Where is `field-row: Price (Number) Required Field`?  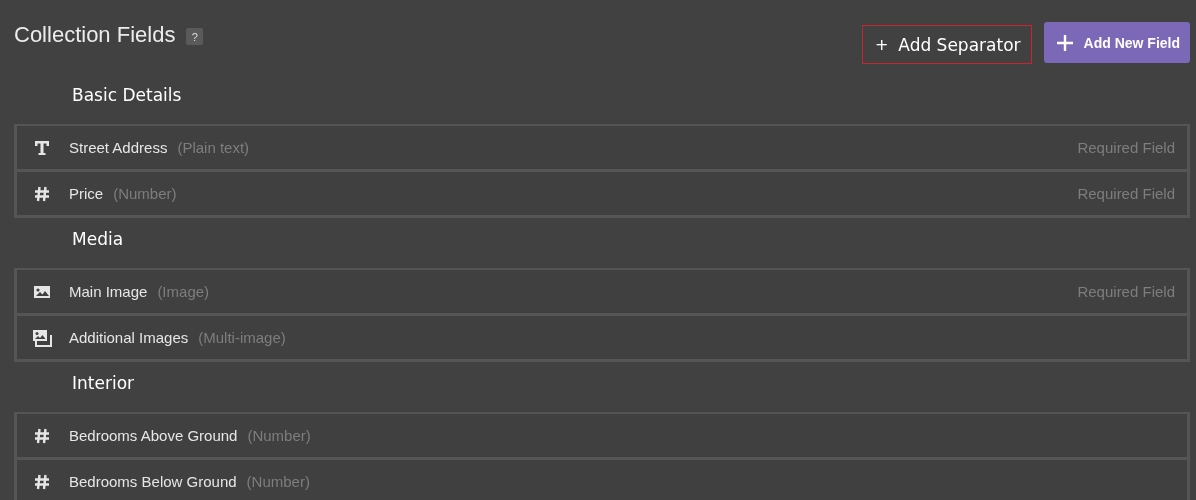
field-row: Price (Number) Required Field is located at coordinates (603, 195).